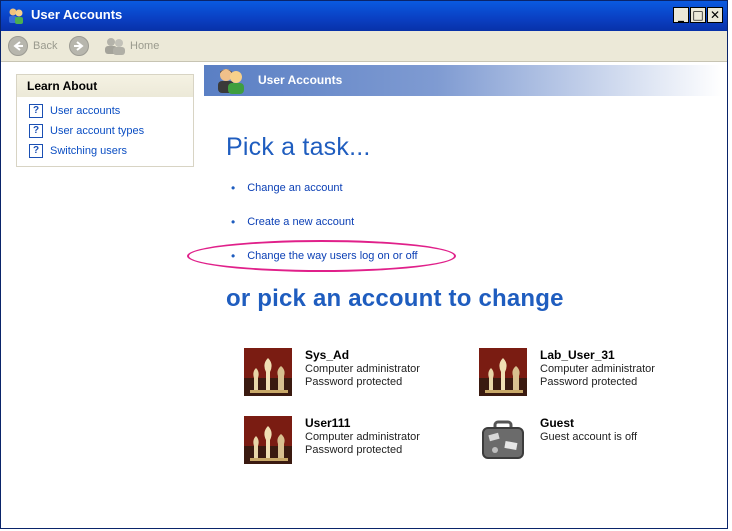 The image size is (732, 531). What do you see at coordinates (295, 188) in the screenshot?
I see `task-label: Change an account` at bounding box center [295, 188].